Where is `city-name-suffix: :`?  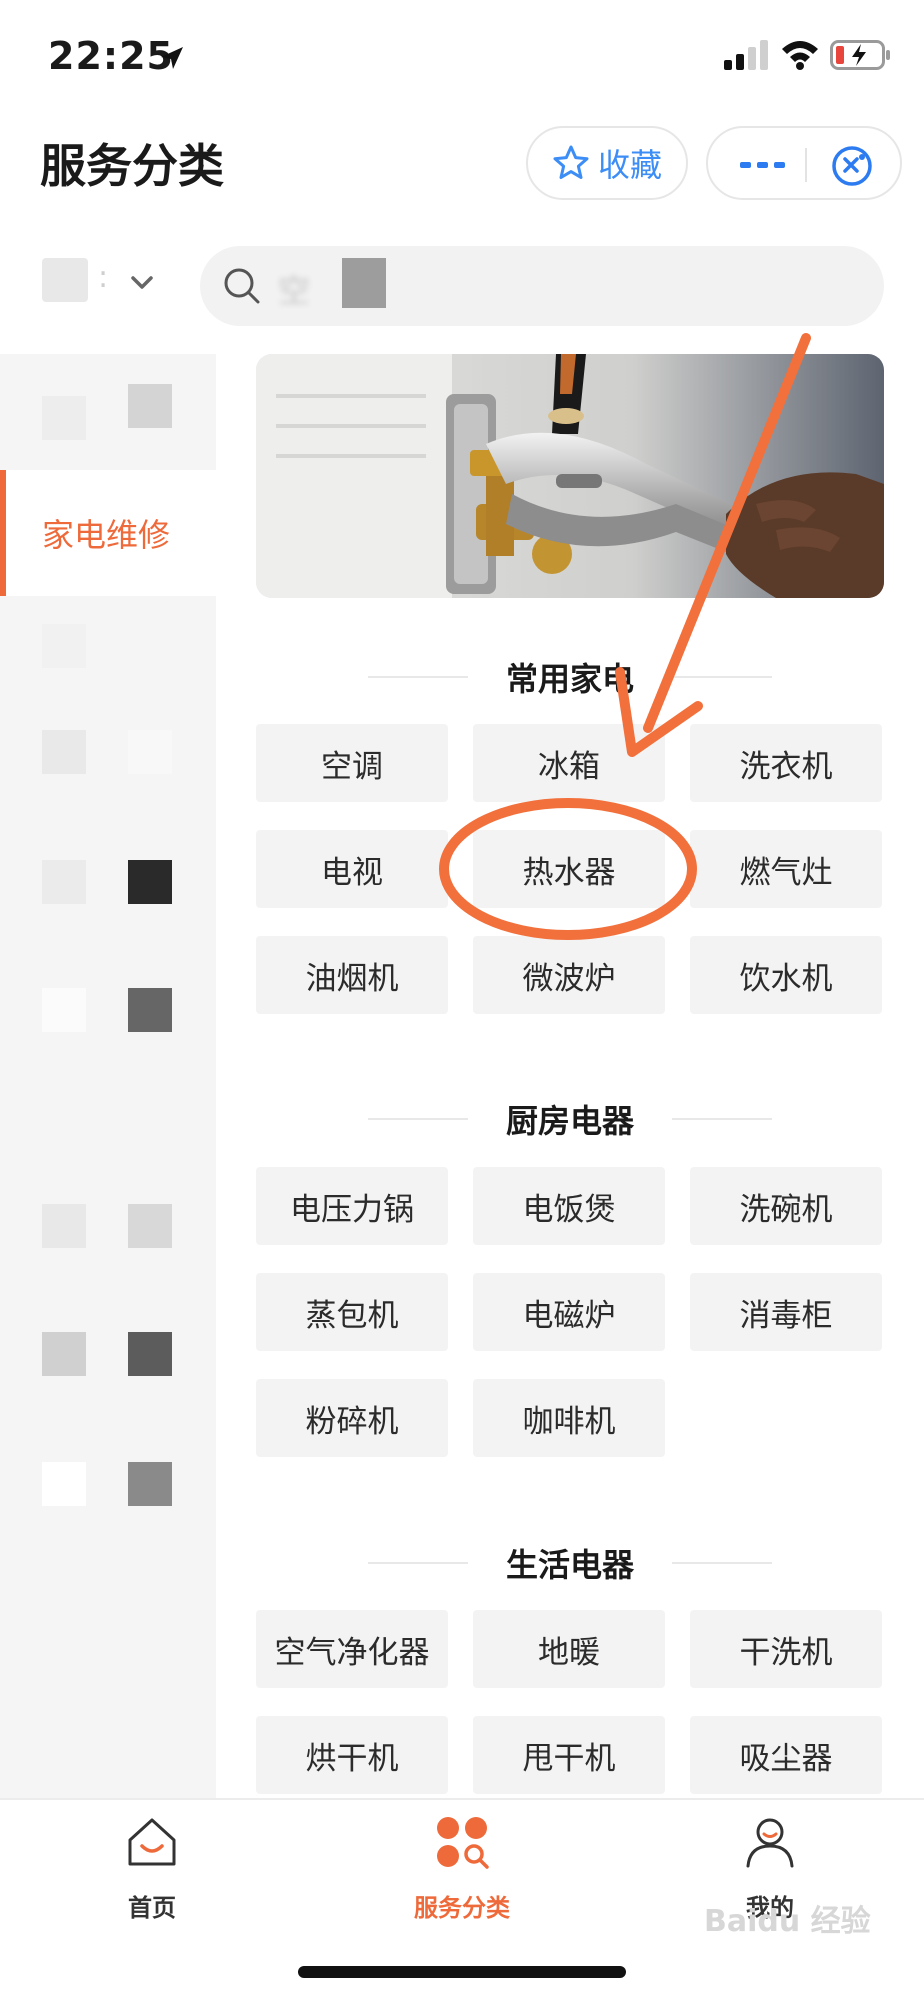
city-name-suffix: : is located at coordinates (103, 277).